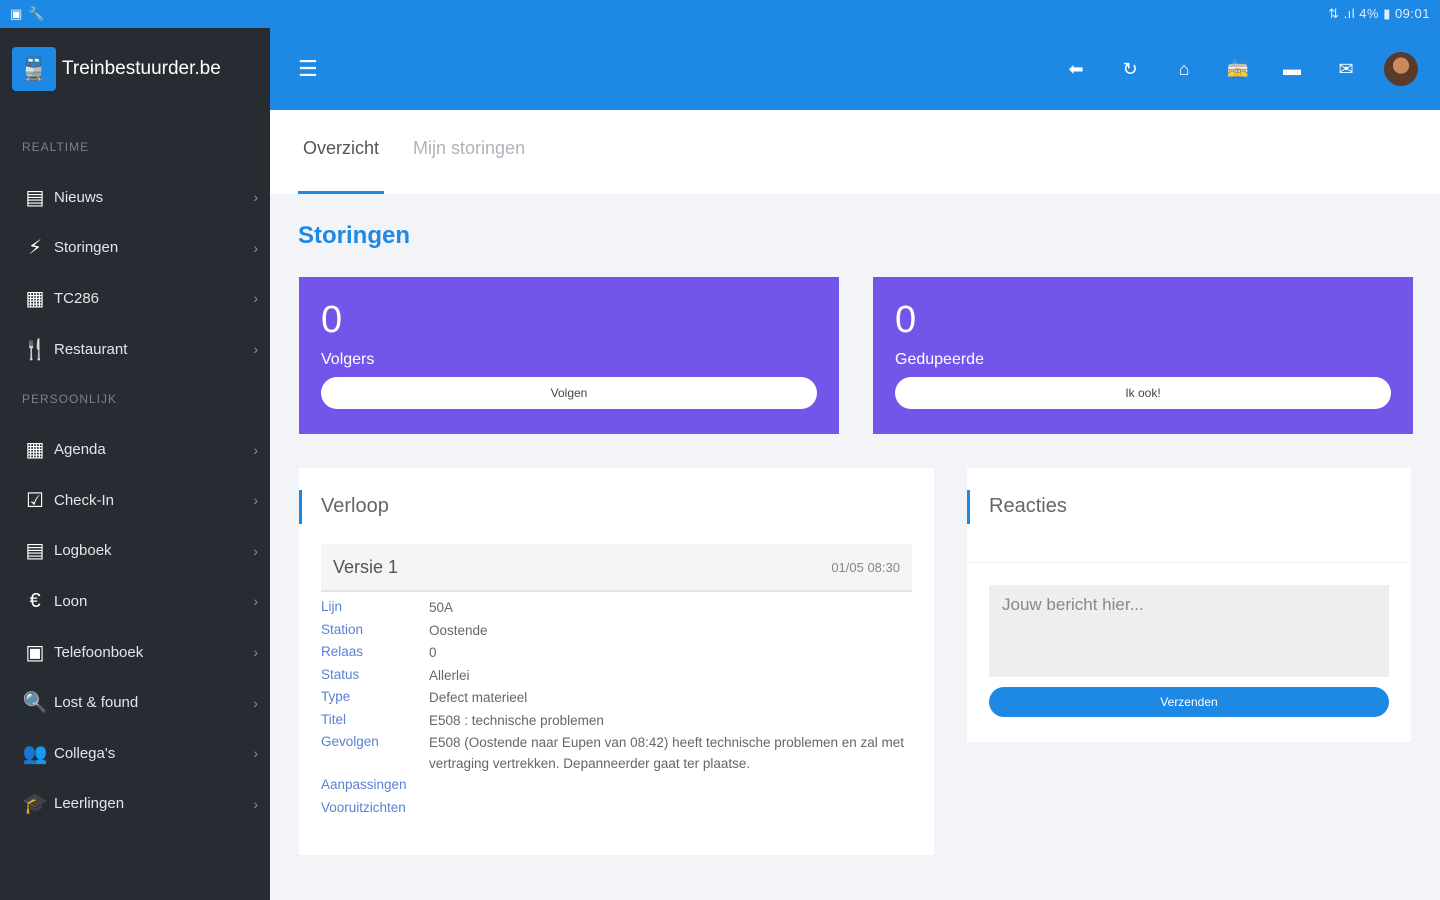 The width and height of the screenshot is (1440, 900). I want to click on euro-icon: €, so click(35, 600).